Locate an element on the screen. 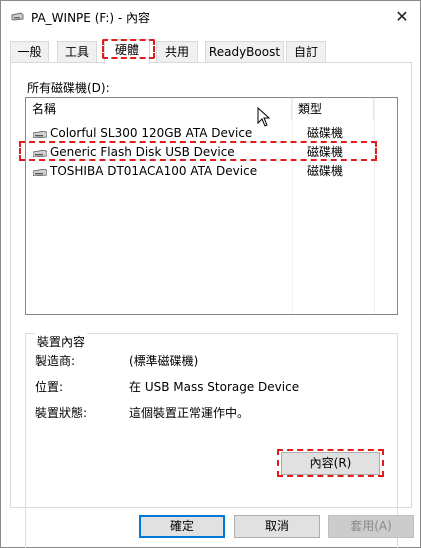 The image size is (421, 548). list-header: 名稱 類型 is located at coordinates (211, 109).